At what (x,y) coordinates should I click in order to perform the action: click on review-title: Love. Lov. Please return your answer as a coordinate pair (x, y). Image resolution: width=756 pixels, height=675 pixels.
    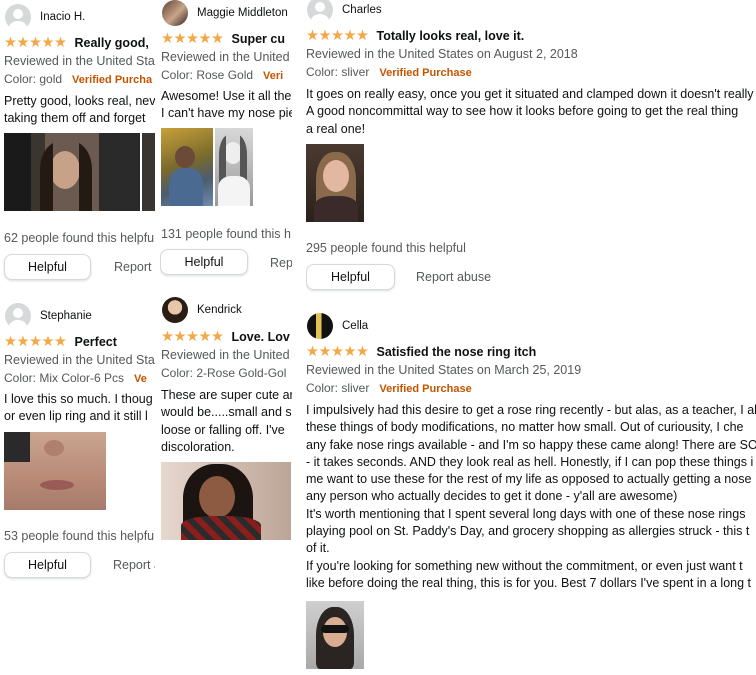
    Looking at the image, I should click on (261, 337).